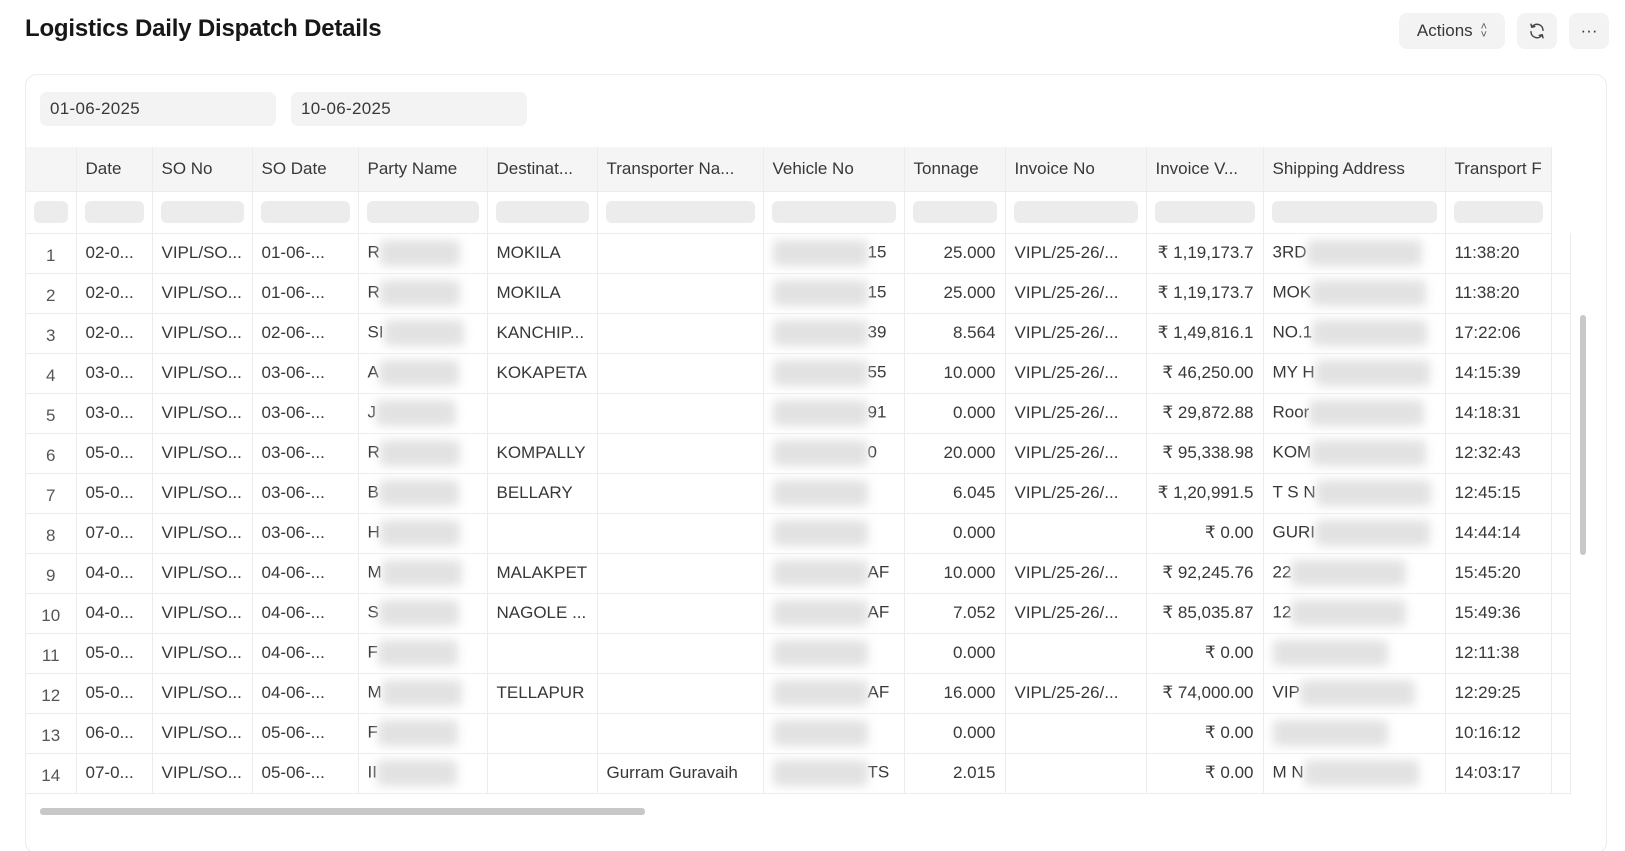 The width and height of the screenshot is (1625, 851). I want to click on cell-shipping-address: 3RD, so click(1354, 253).